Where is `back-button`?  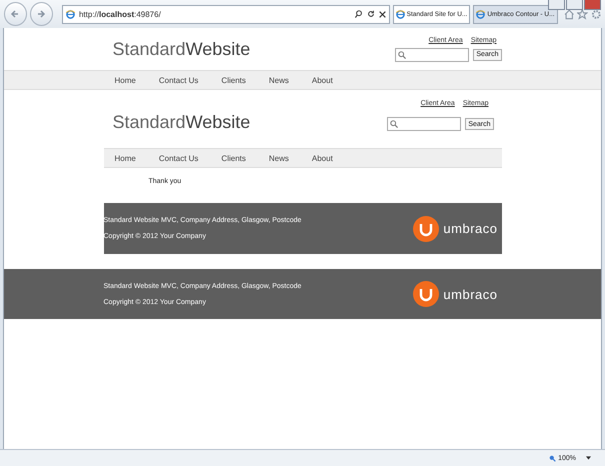
back-button is located at coordinates (15, 14).